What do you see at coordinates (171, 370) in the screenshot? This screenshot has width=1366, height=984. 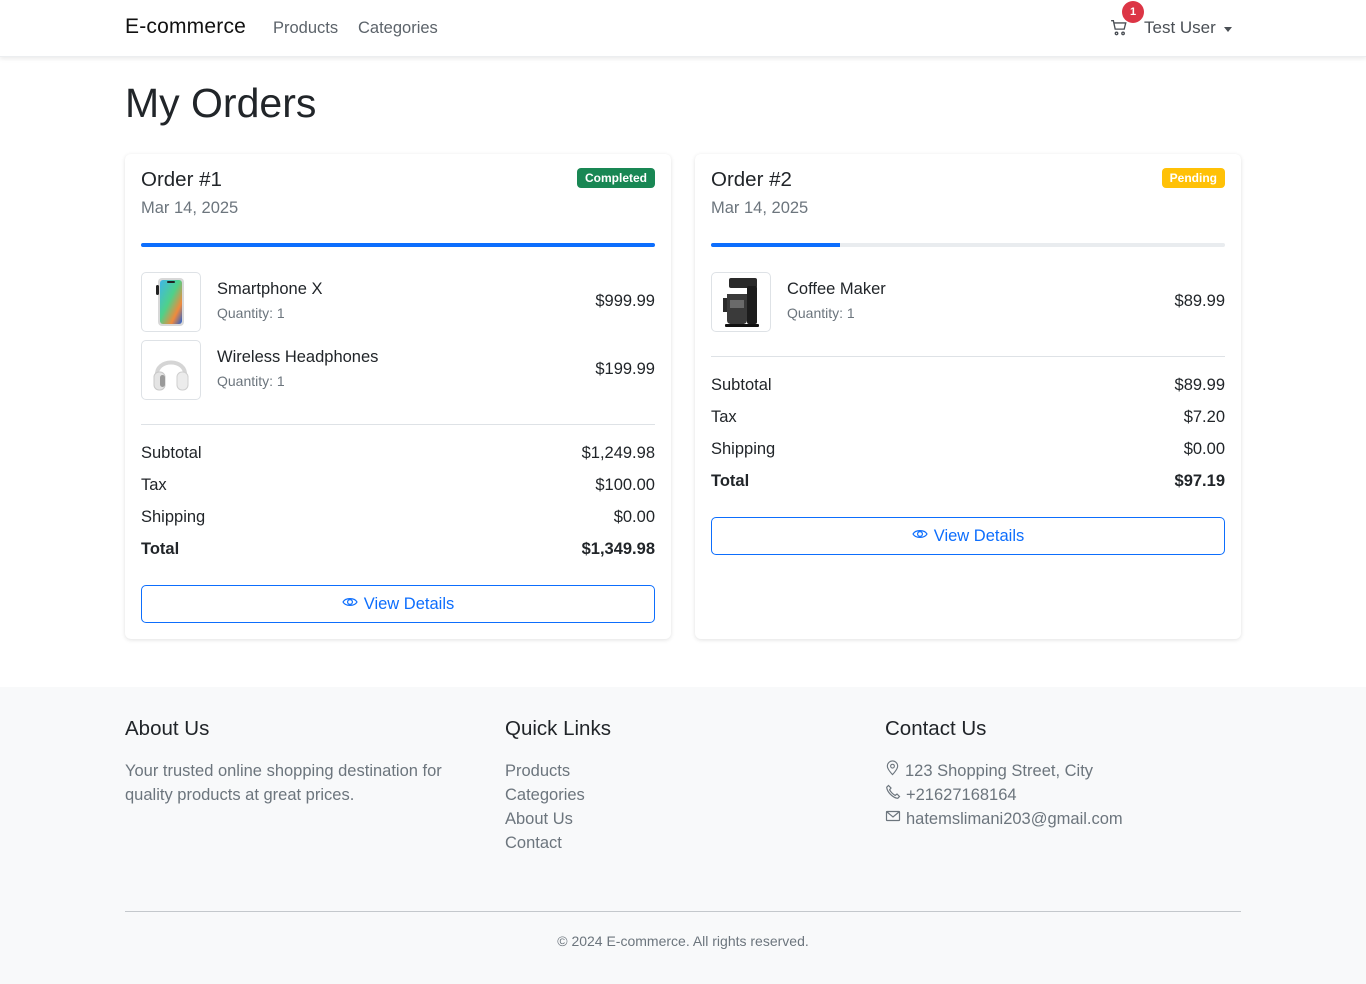 I see `headphones-image` at bounding box center [171, 370].